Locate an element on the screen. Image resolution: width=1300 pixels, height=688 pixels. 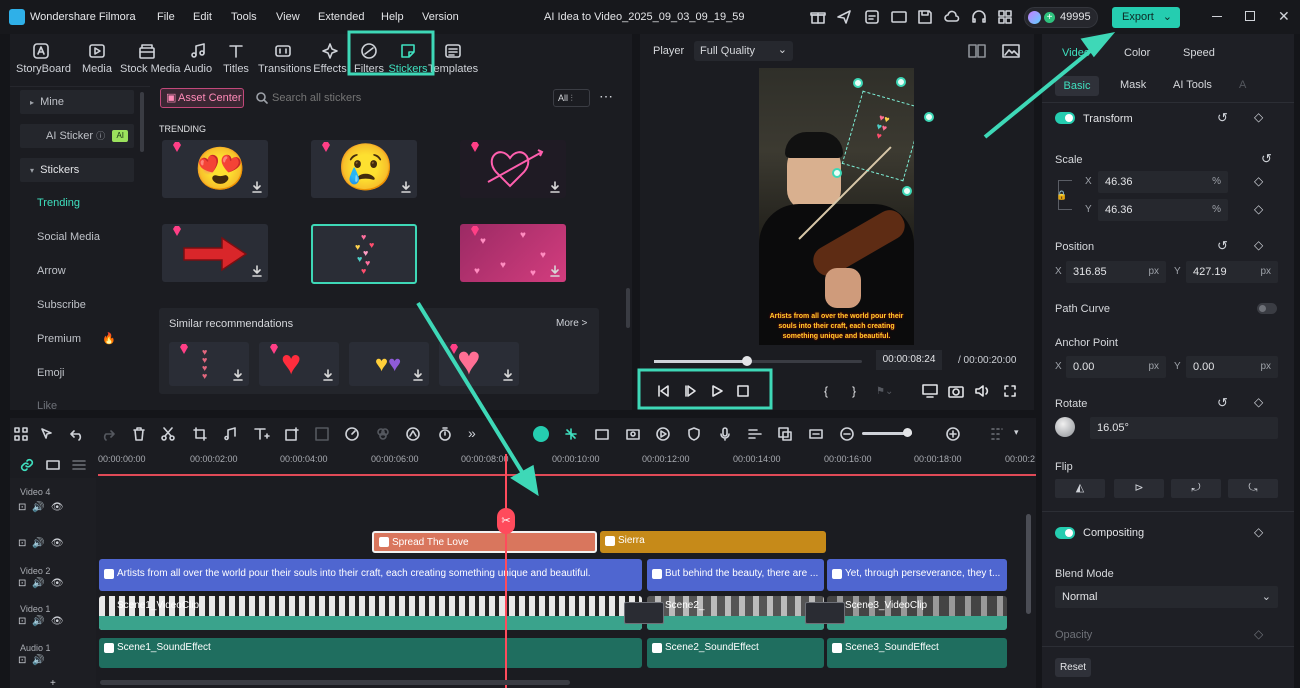
credits-badge: + 49995 is located at coordinates (1061, 17).